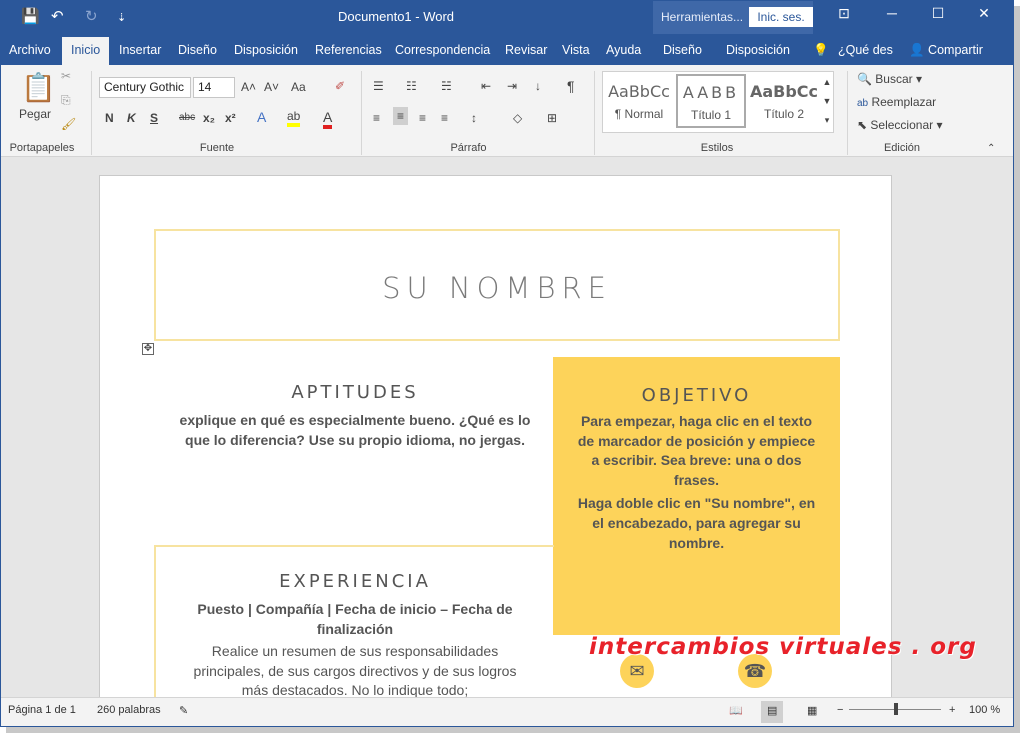  I want to click on font-name-combo: Century Gothic, so click(145, 87).